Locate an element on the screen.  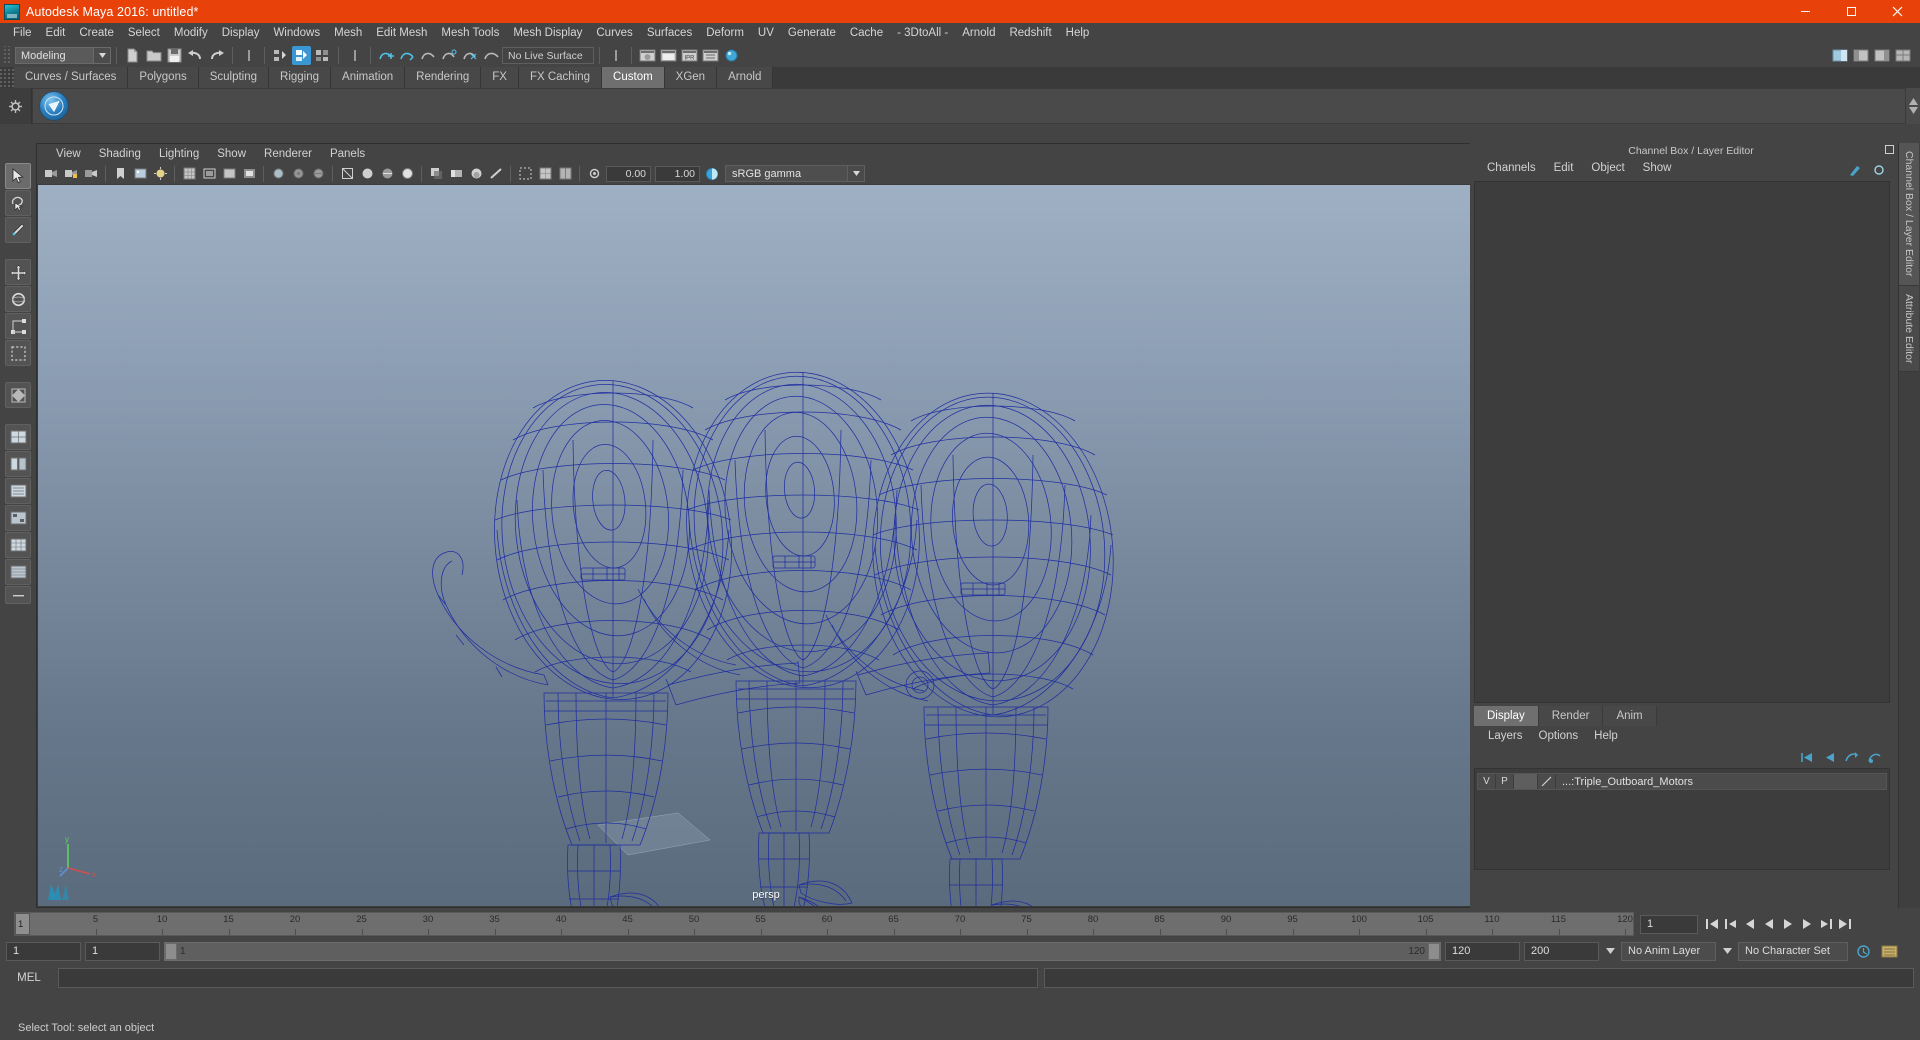
maximize-button is located at coordinates (1851, 11).